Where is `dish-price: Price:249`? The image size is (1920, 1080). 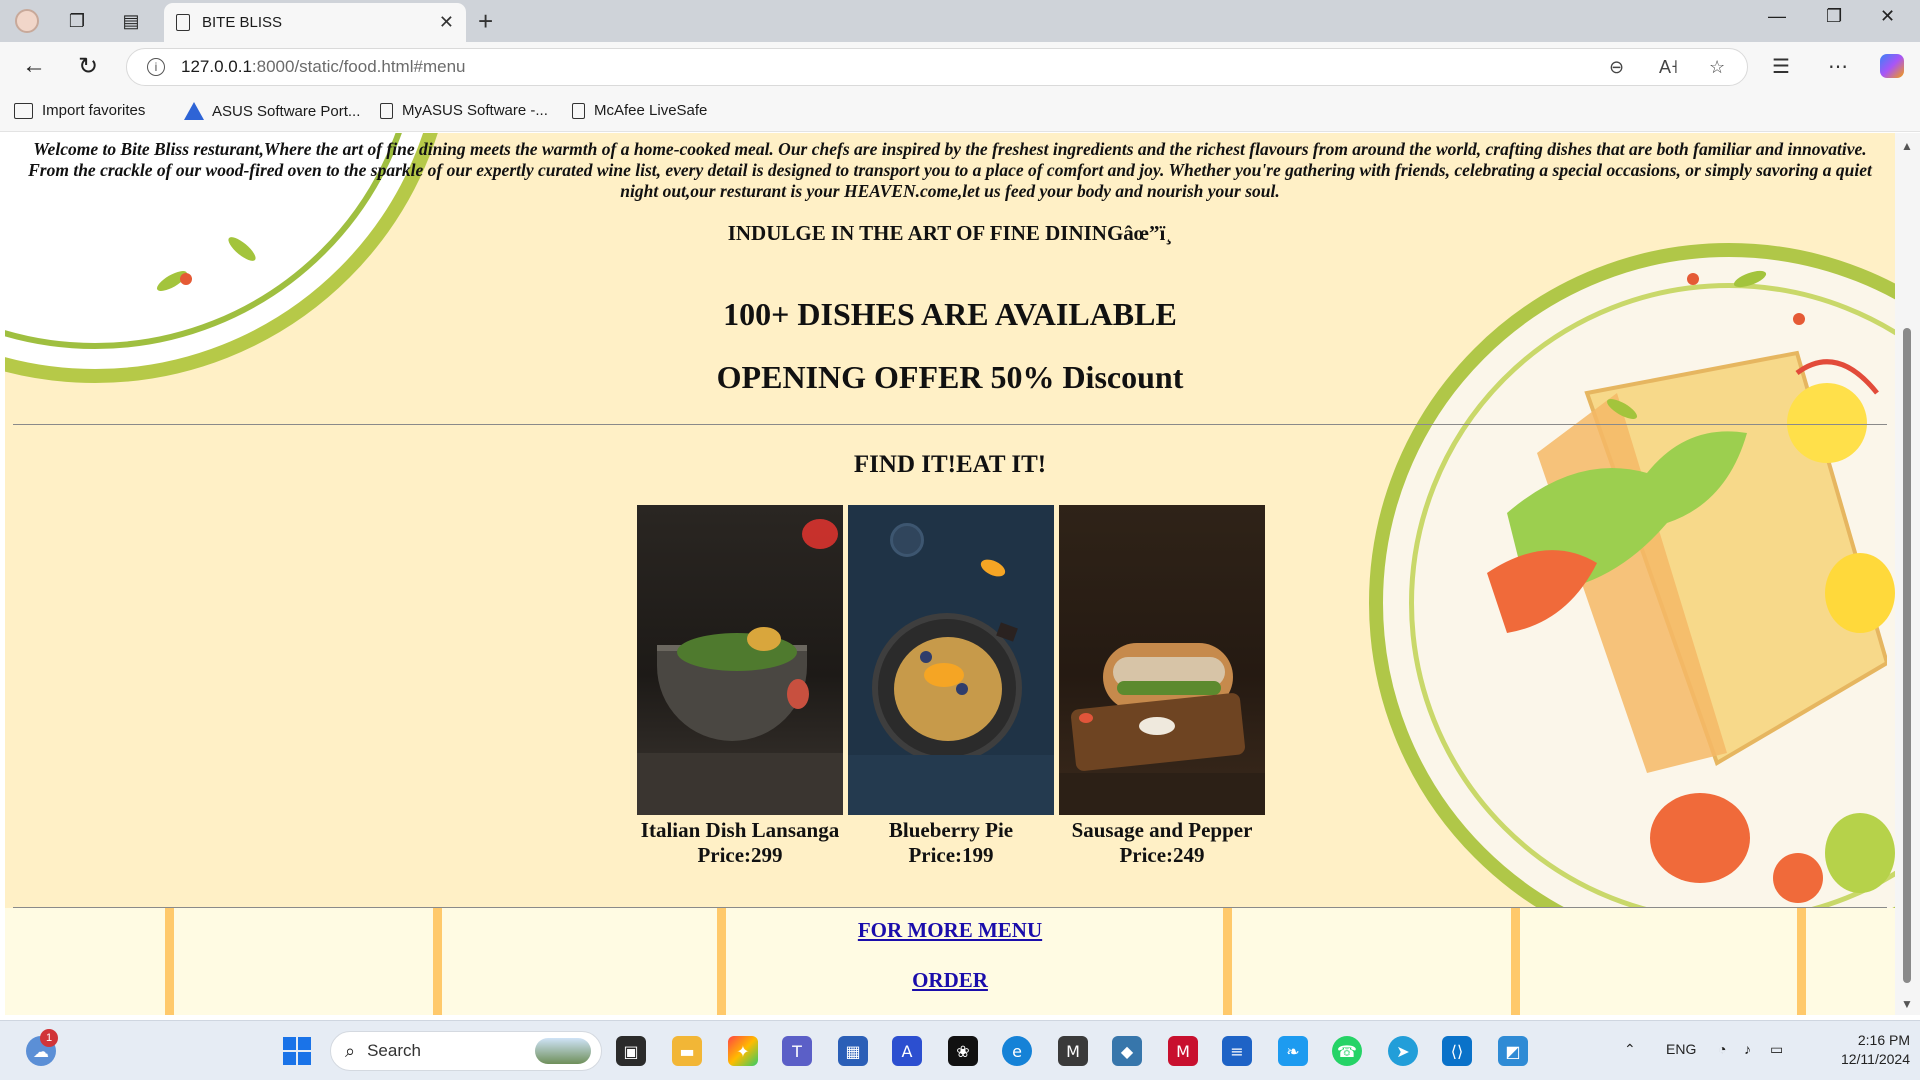 dish-price: Price:249 is located at coordinates (1162, 855).